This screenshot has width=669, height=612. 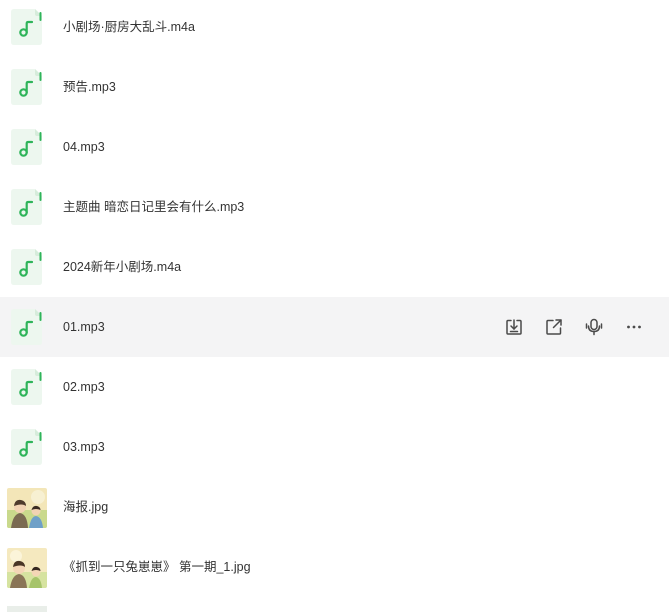 I want to click on row-actions, so click(x=565, y=327).